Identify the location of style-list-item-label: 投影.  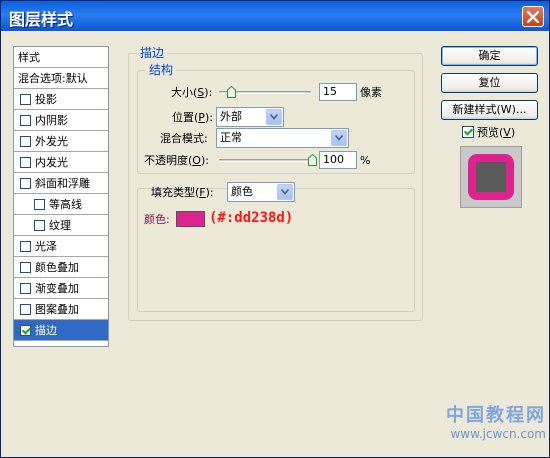
(46, 99).